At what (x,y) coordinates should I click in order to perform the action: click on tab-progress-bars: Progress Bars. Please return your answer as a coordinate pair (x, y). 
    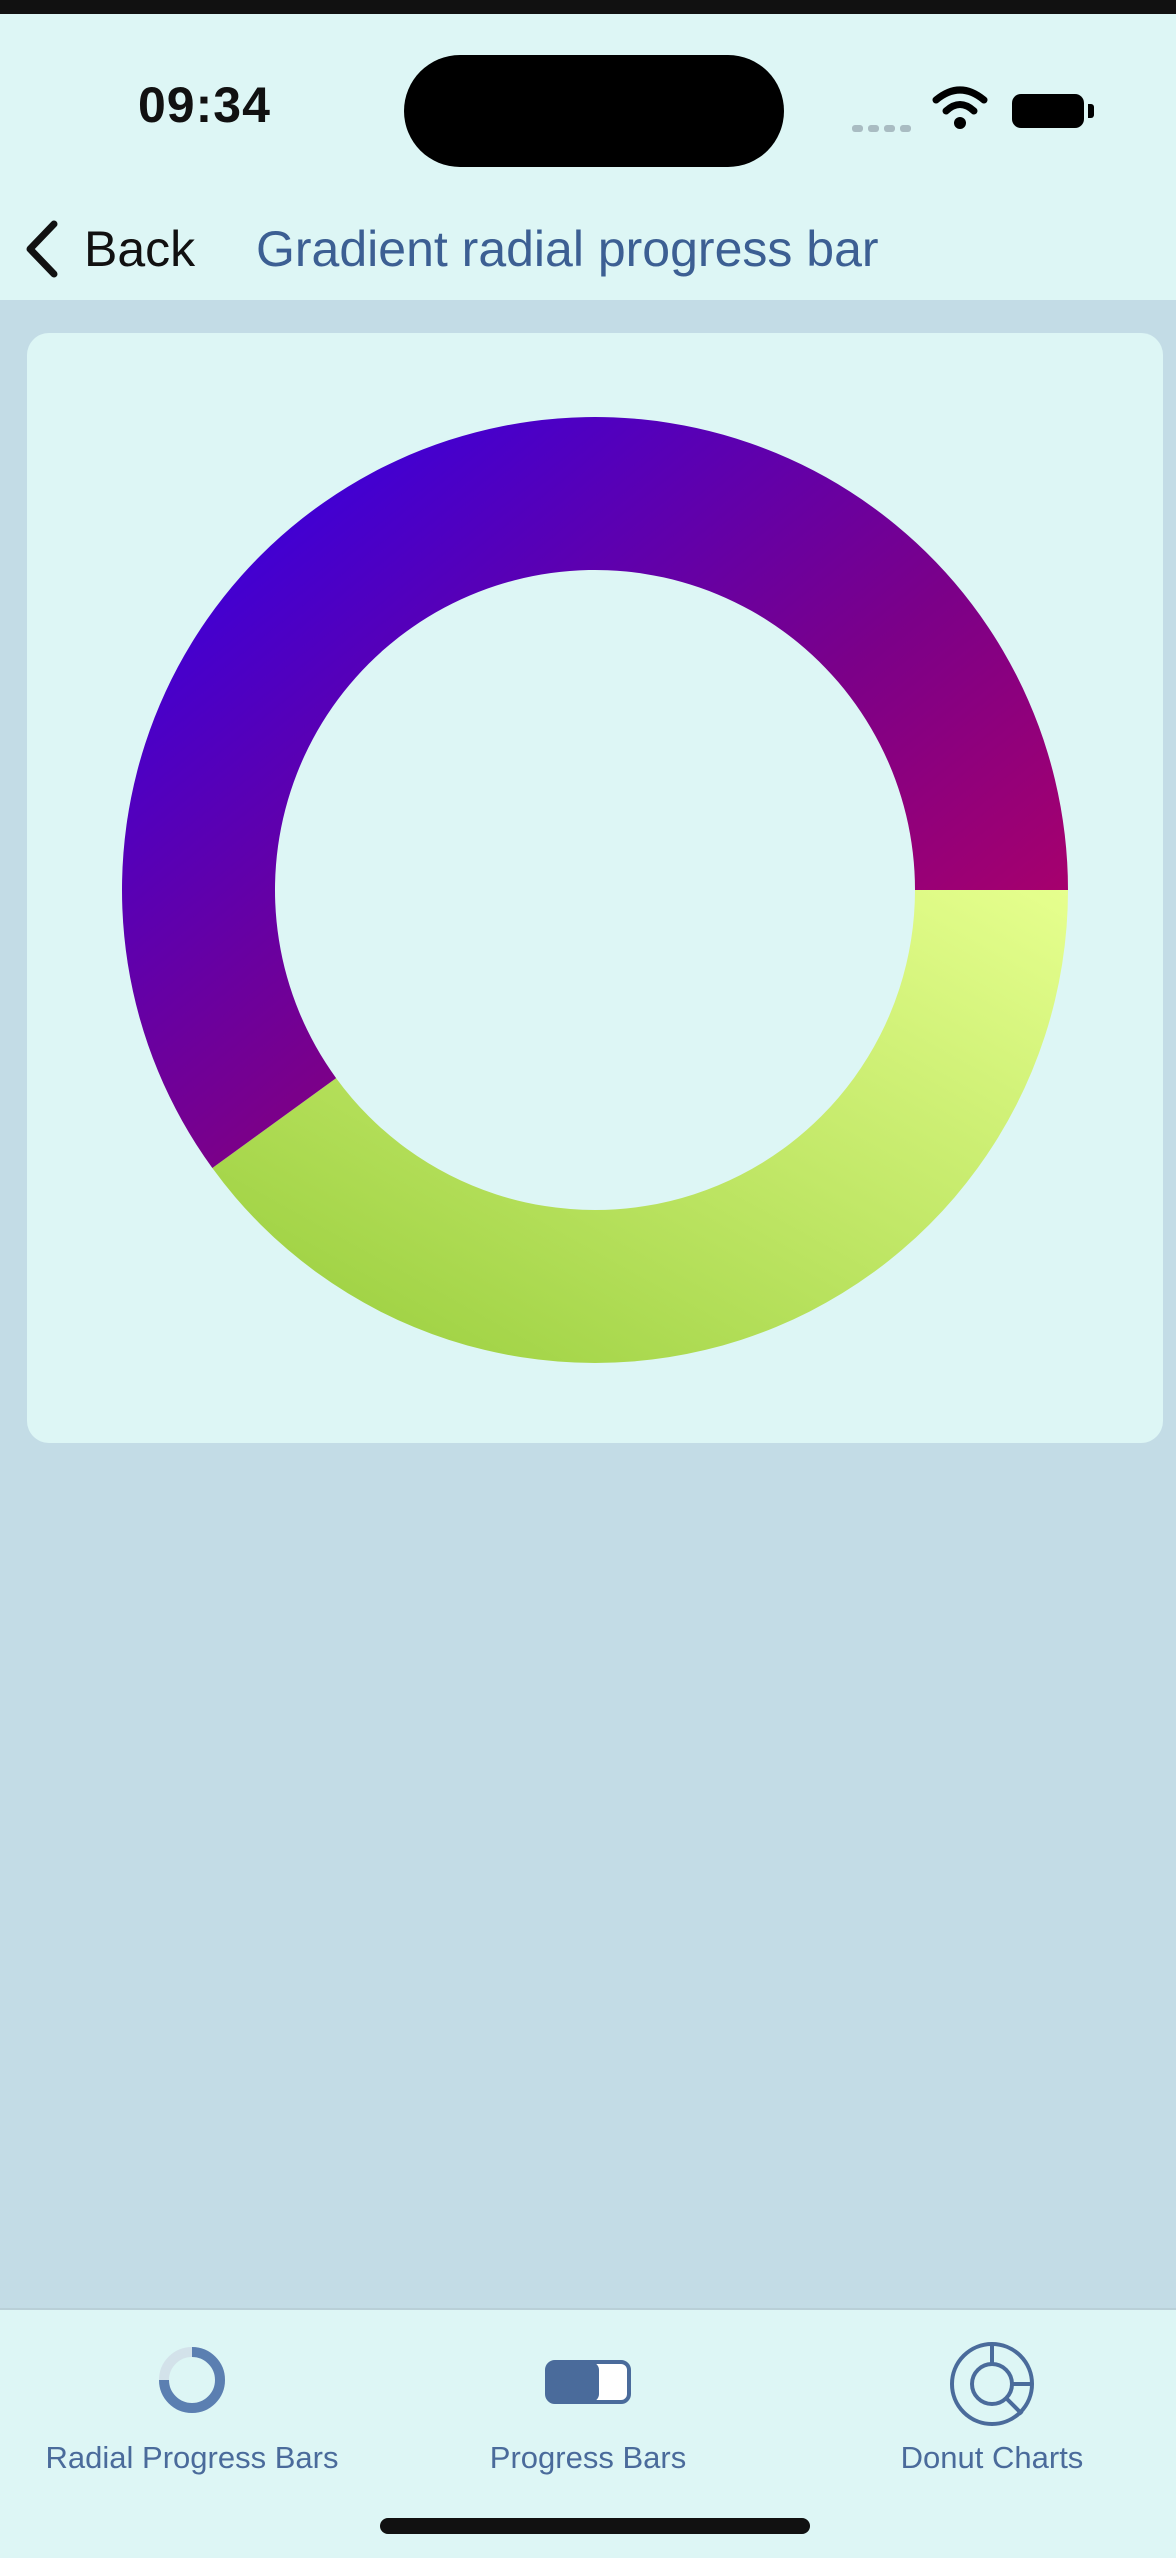
    Looking at the image, I should click on (588, 2405).